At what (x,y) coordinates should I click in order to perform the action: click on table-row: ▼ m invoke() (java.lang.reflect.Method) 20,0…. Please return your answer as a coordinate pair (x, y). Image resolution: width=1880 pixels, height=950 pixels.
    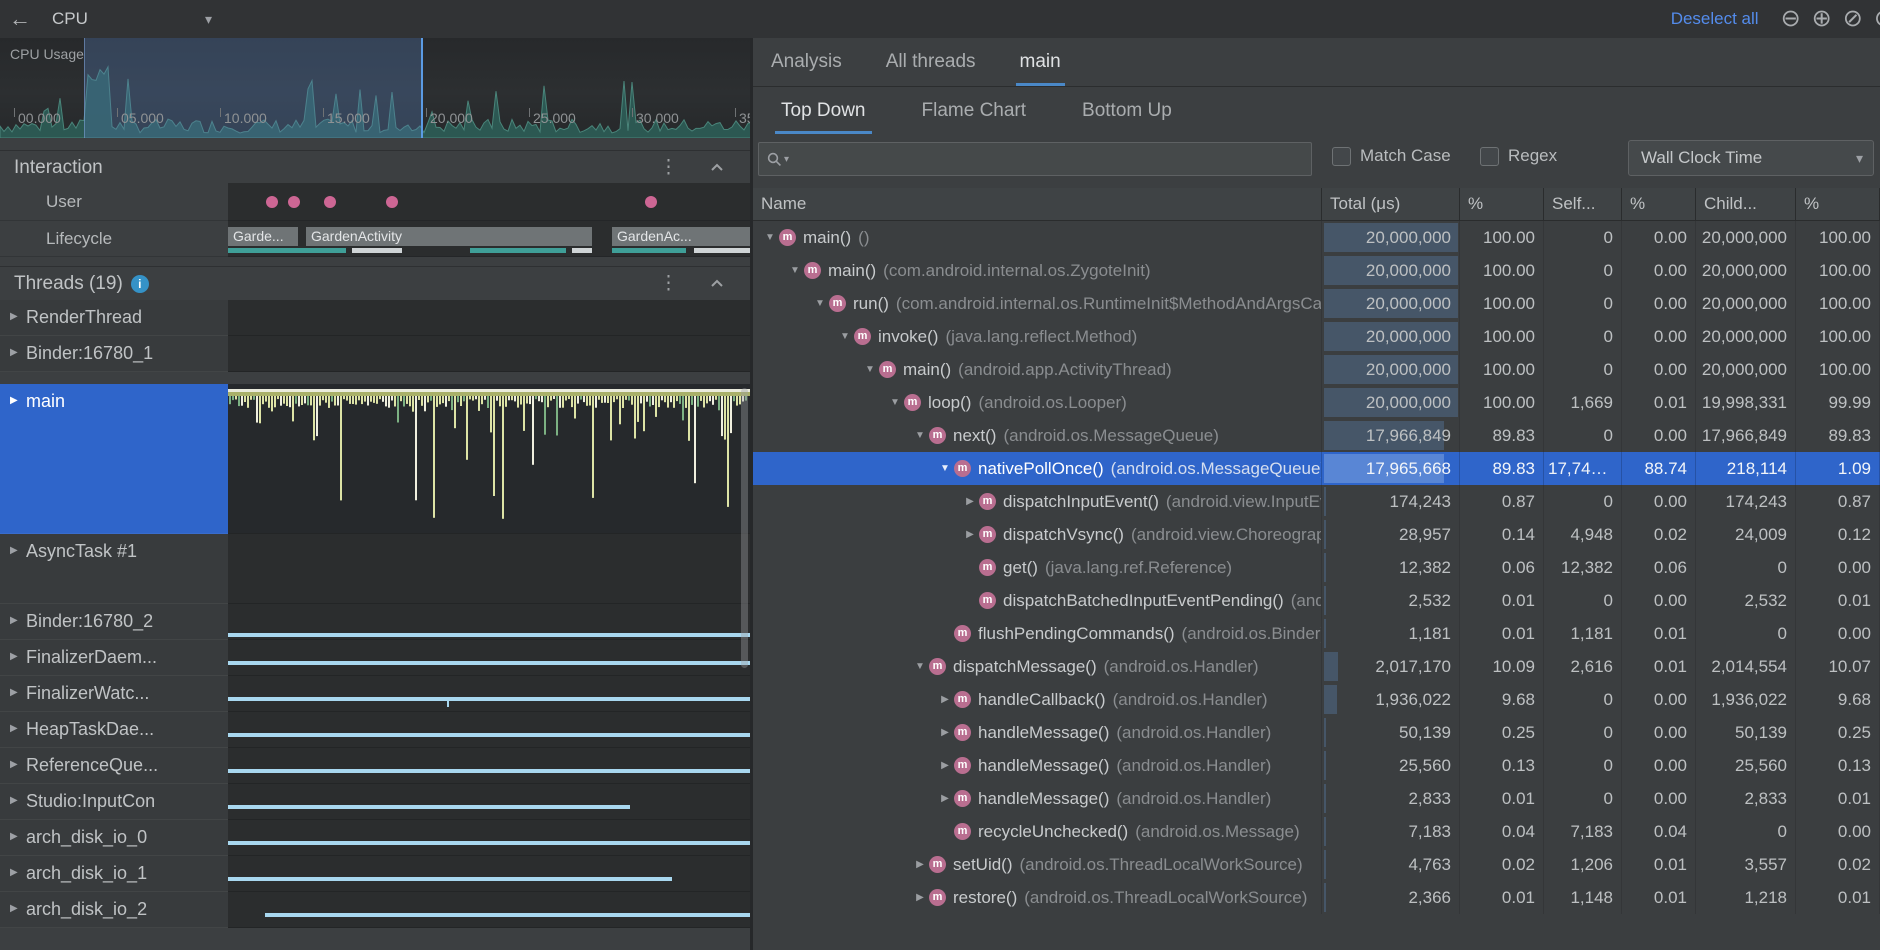
    Looking at the image, I should click on (1316, 336).